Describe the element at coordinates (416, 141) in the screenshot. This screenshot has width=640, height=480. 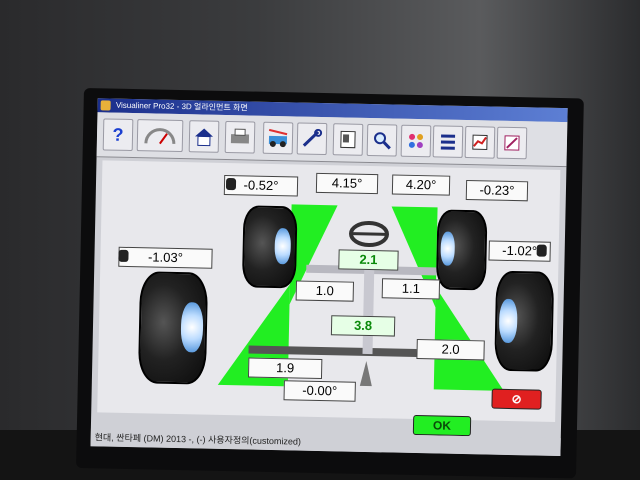
I see `settings-dots-icon` at that location.